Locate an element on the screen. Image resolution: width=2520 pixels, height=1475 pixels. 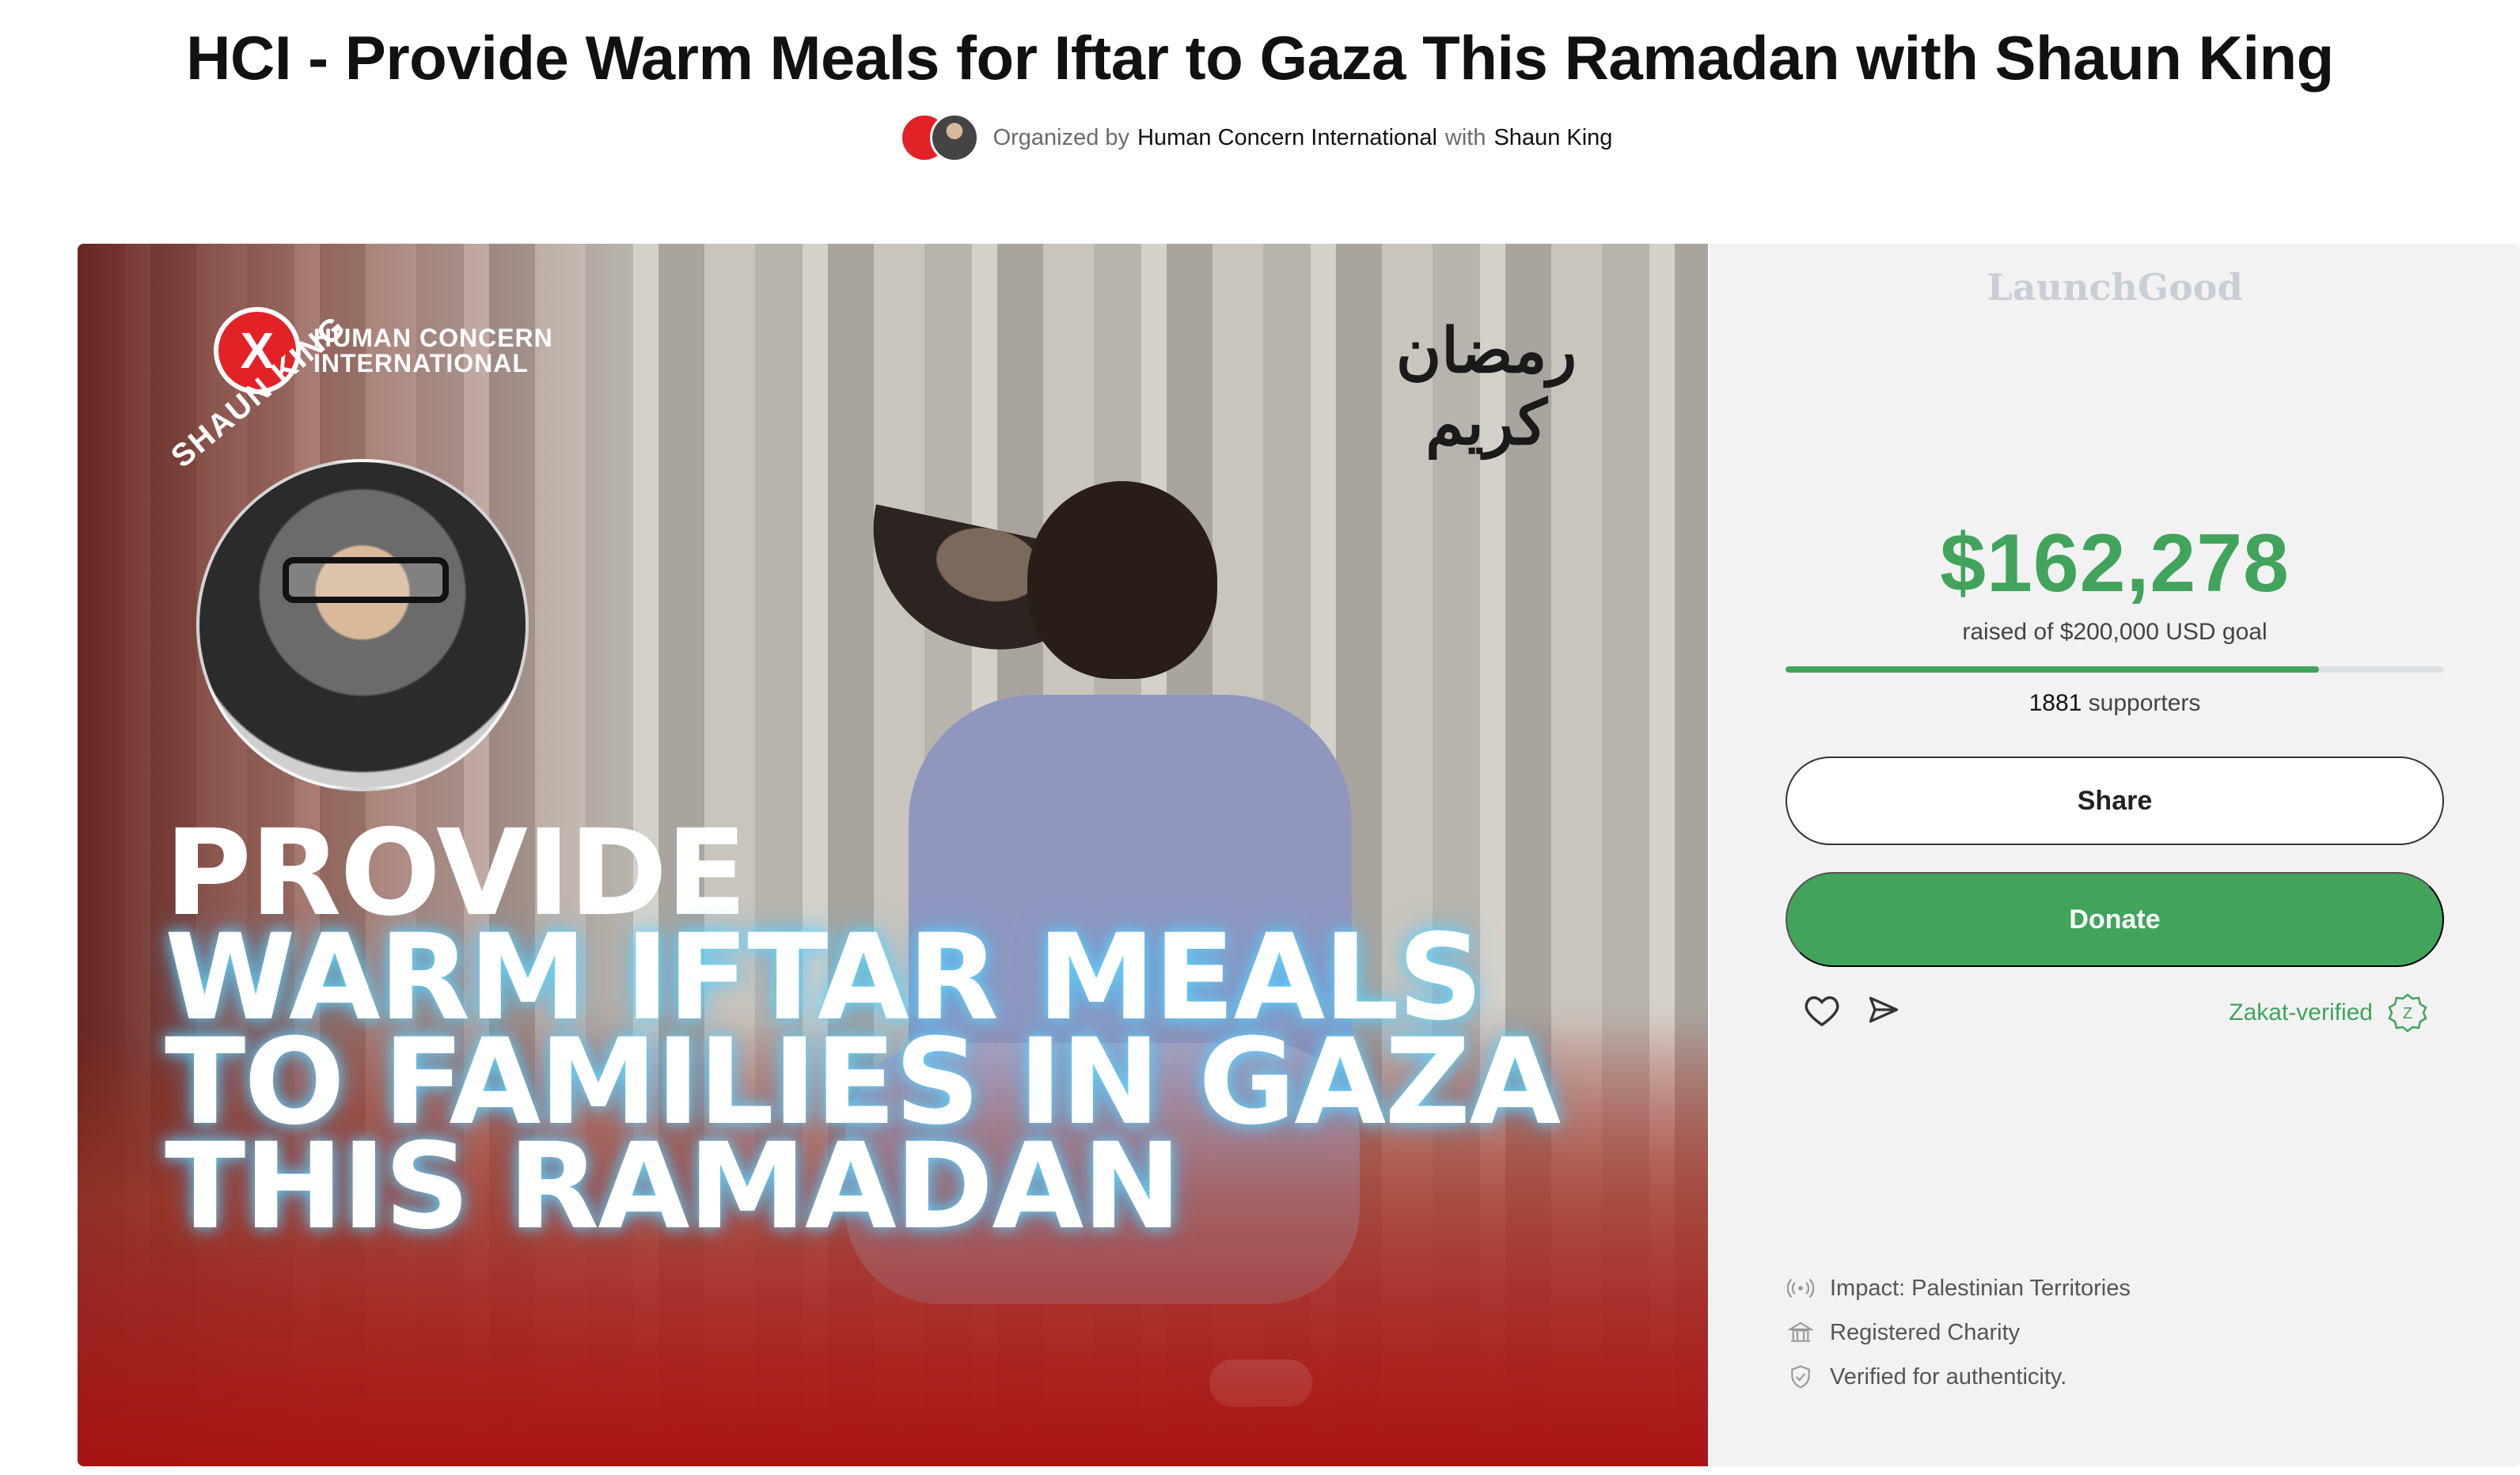
fact-impact-text: Impact: Palestinian Territories is located at coordinates (1980, 1288).